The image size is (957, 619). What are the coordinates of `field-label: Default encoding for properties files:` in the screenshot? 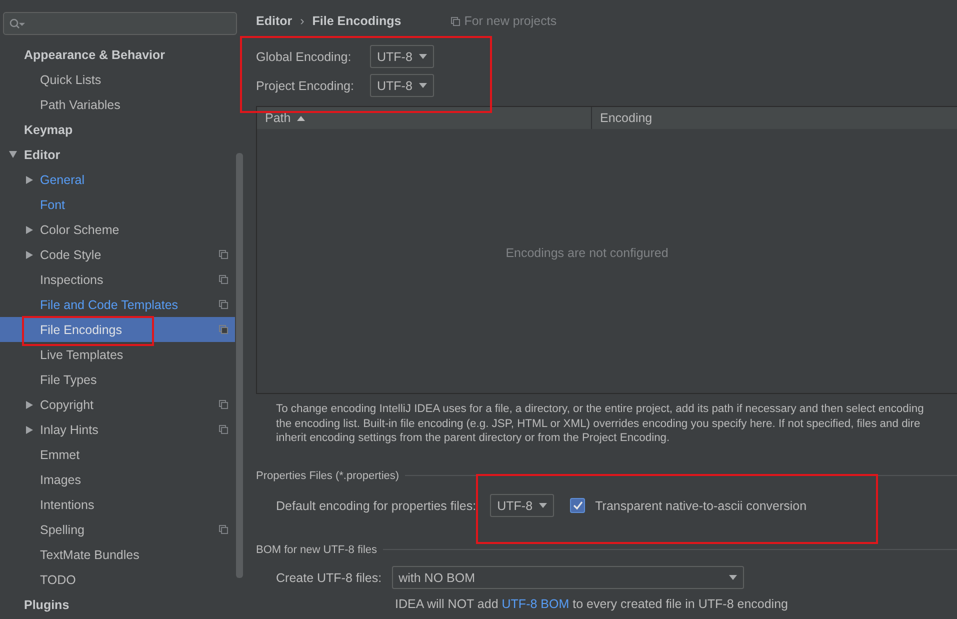 It's located at (376, 505).